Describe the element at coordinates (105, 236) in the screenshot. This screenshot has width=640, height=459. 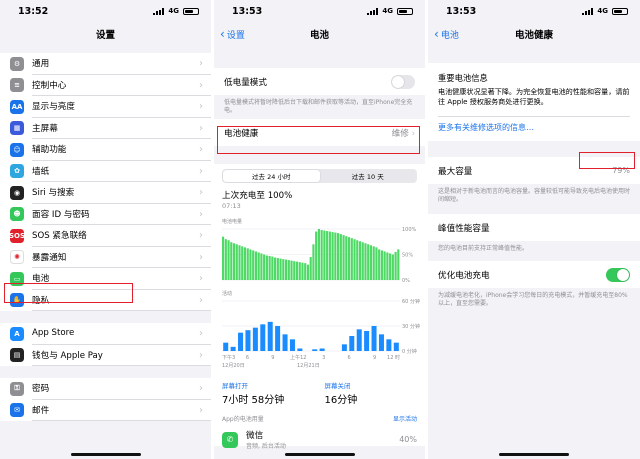
I see `settings-item: SOS SOS 紧急联络 ›` at that location.